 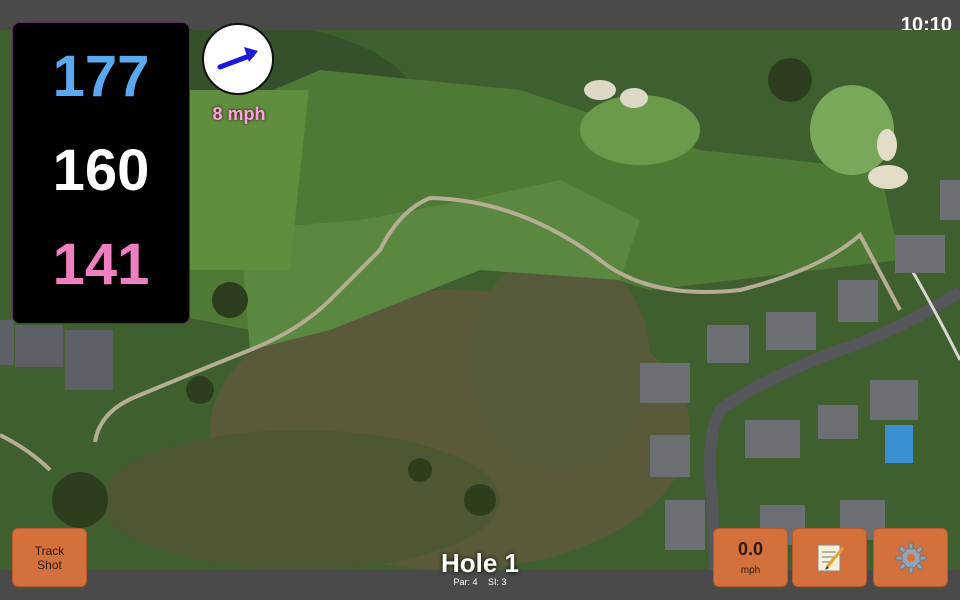 I want to click on hole-title: Hole 1, so click(x=480, y=563).